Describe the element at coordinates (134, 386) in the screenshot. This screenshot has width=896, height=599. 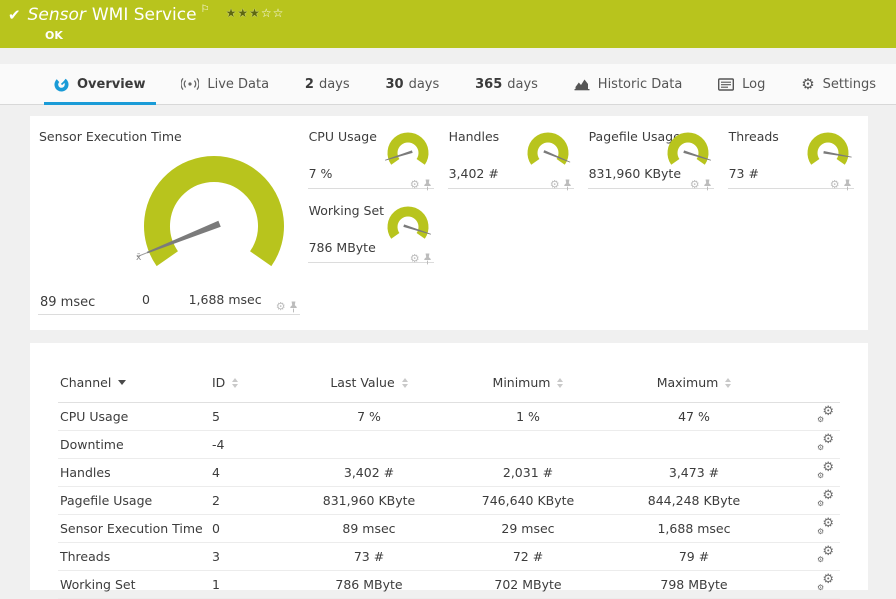
I see `column-header-channel: Channel` at that location.